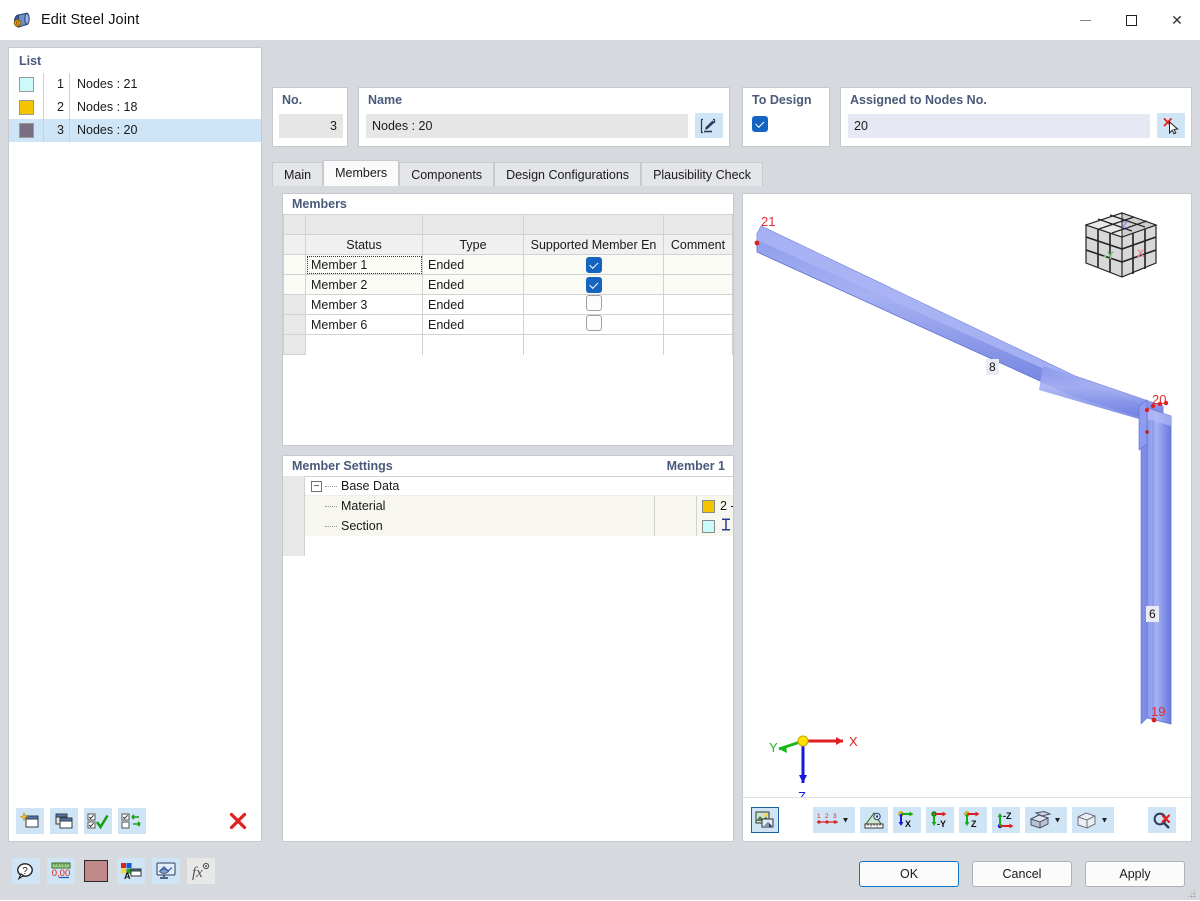  Describe the element at coordinates (702, 174) in the screenshot. I see `tab-plausibility-check: Plausibility Check` at that location.